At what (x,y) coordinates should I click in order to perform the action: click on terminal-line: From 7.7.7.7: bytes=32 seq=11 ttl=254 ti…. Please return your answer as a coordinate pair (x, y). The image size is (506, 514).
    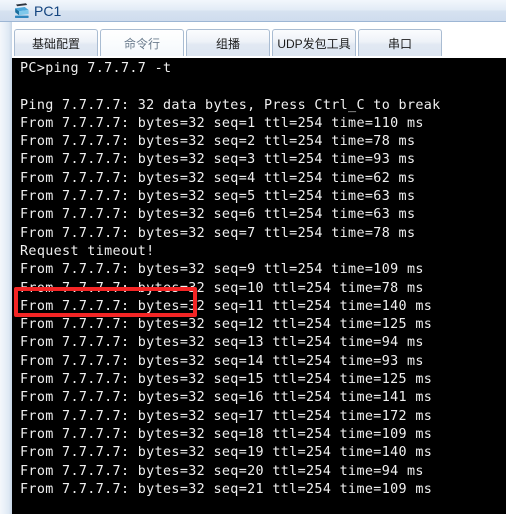
    Looking at the image, I should click on (226, 306).